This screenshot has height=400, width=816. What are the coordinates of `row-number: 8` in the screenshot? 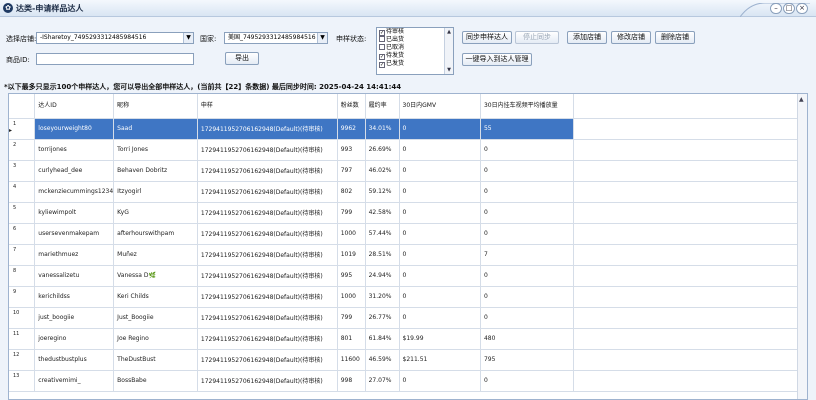 It's located at (22, 276).